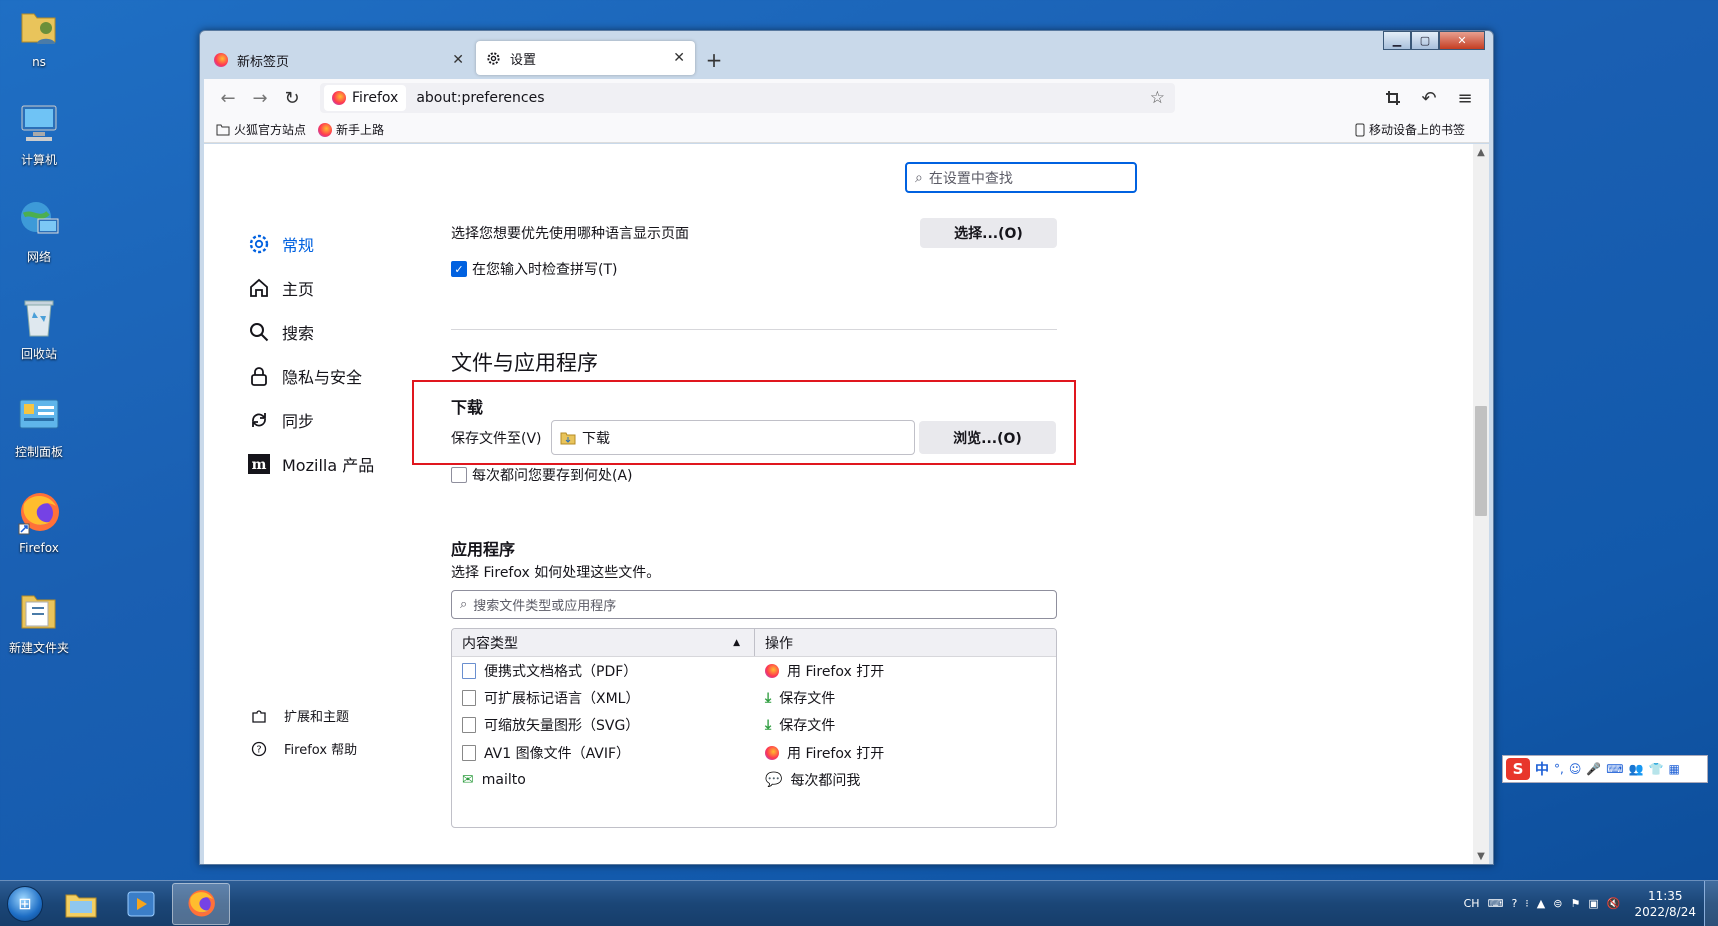  I want to click on desktop-icon-label: 新建文件夹, so click(38, 648).